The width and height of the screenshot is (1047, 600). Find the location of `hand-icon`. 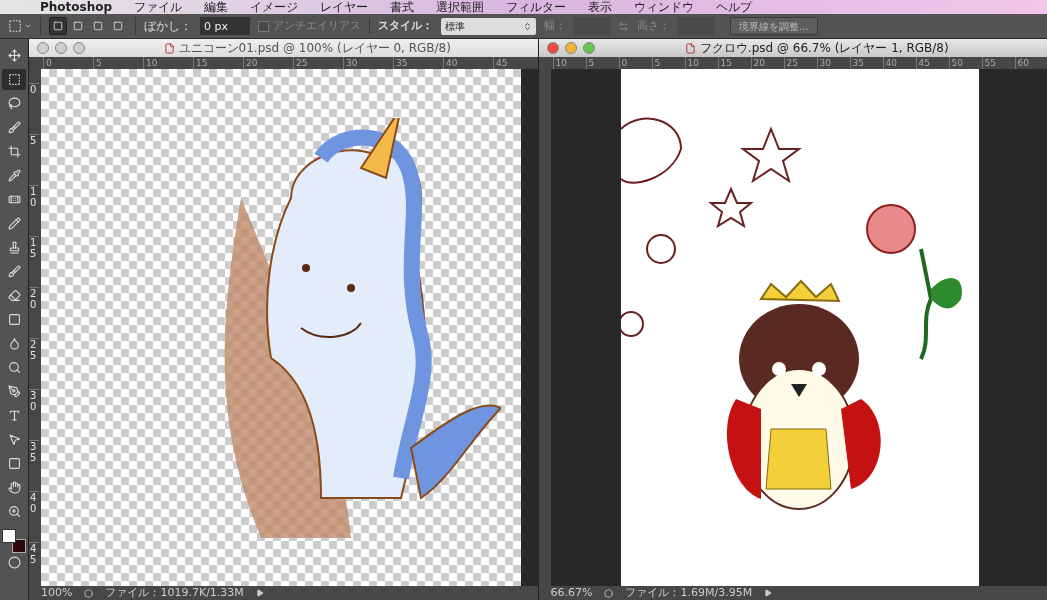

hand-icon is located at coordinates (14, 487).